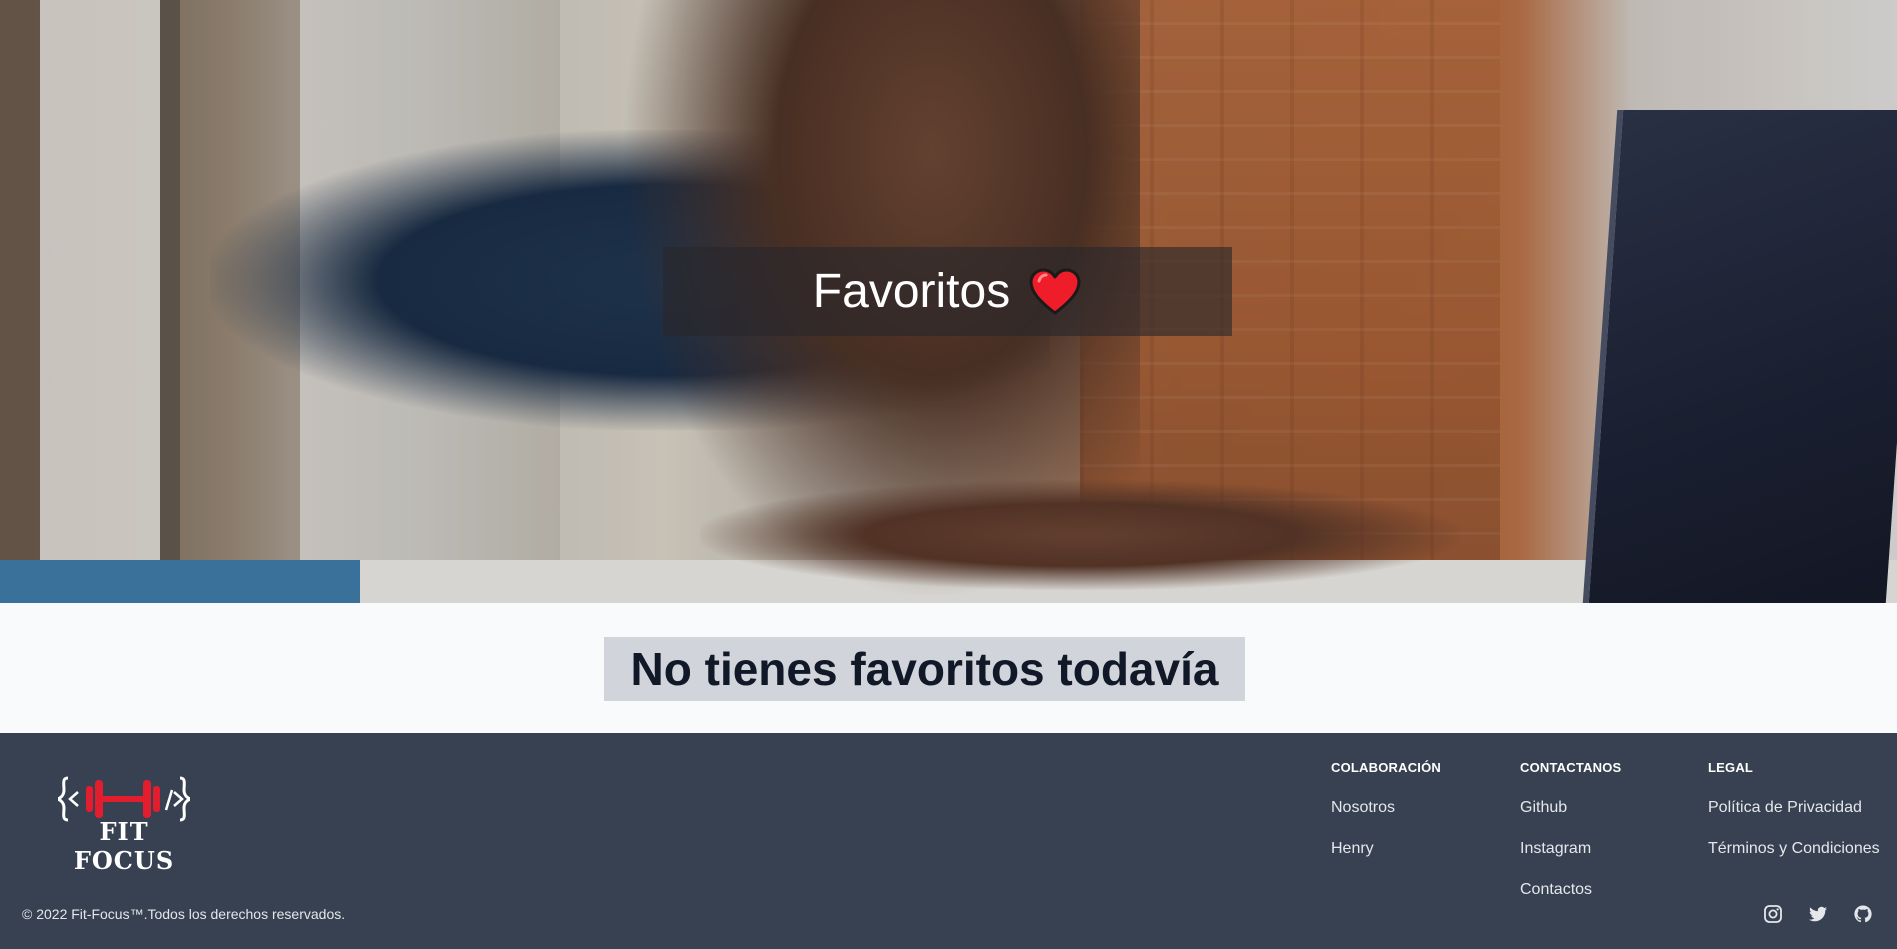 The width and height of the screenshot is (1897, 949). I want to click on logo-text: FIT FOCUS, so click(124, 846).